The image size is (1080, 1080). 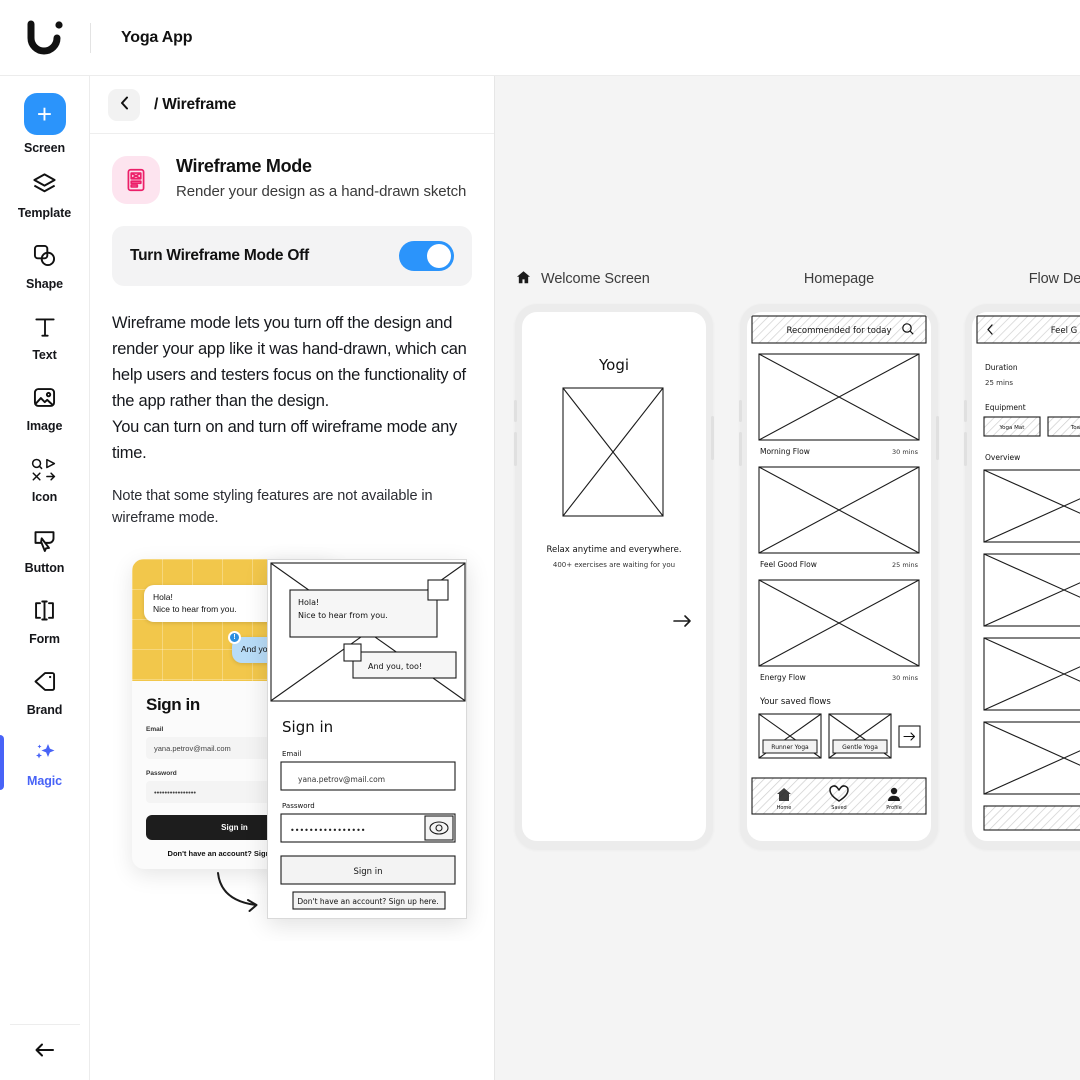 What do you see at coordinates (613, 550) in the screenshot?
I see `tagline: Relax anytime and everywhere.` at bounding box center [613, 550].